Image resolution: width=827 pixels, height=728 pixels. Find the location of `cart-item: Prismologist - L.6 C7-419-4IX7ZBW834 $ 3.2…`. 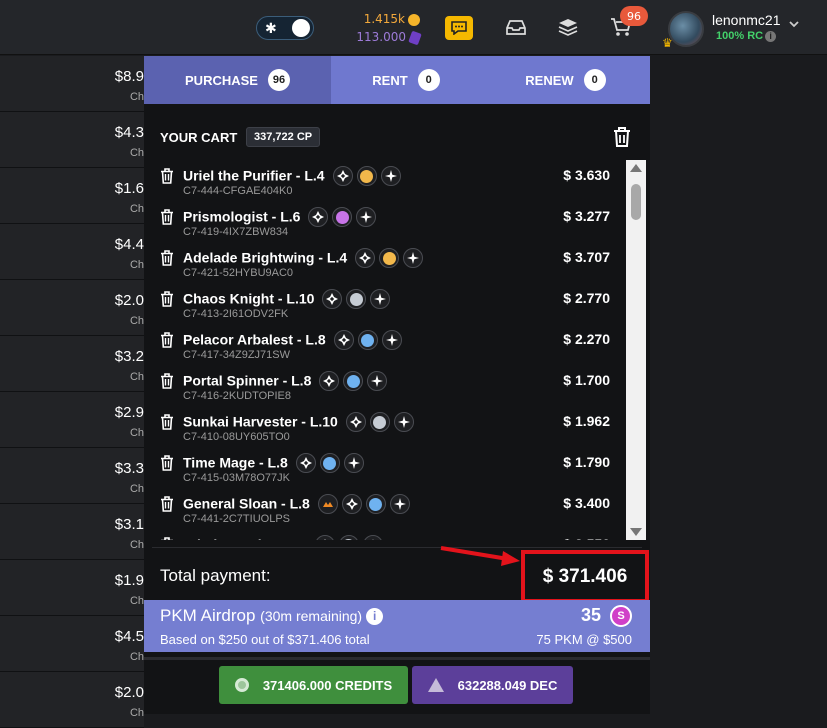

cart-item: Prismologist - L.6 C7-419-4IX7ZBW834 $ 3.2… is located at coordinates (389, 221).